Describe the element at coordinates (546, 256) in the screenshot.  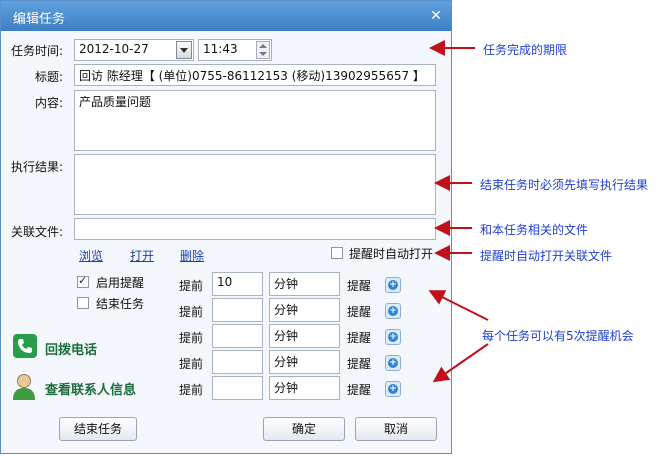
I see `annotation-auto-open: 提醒时自动打开关联文件` at that location.